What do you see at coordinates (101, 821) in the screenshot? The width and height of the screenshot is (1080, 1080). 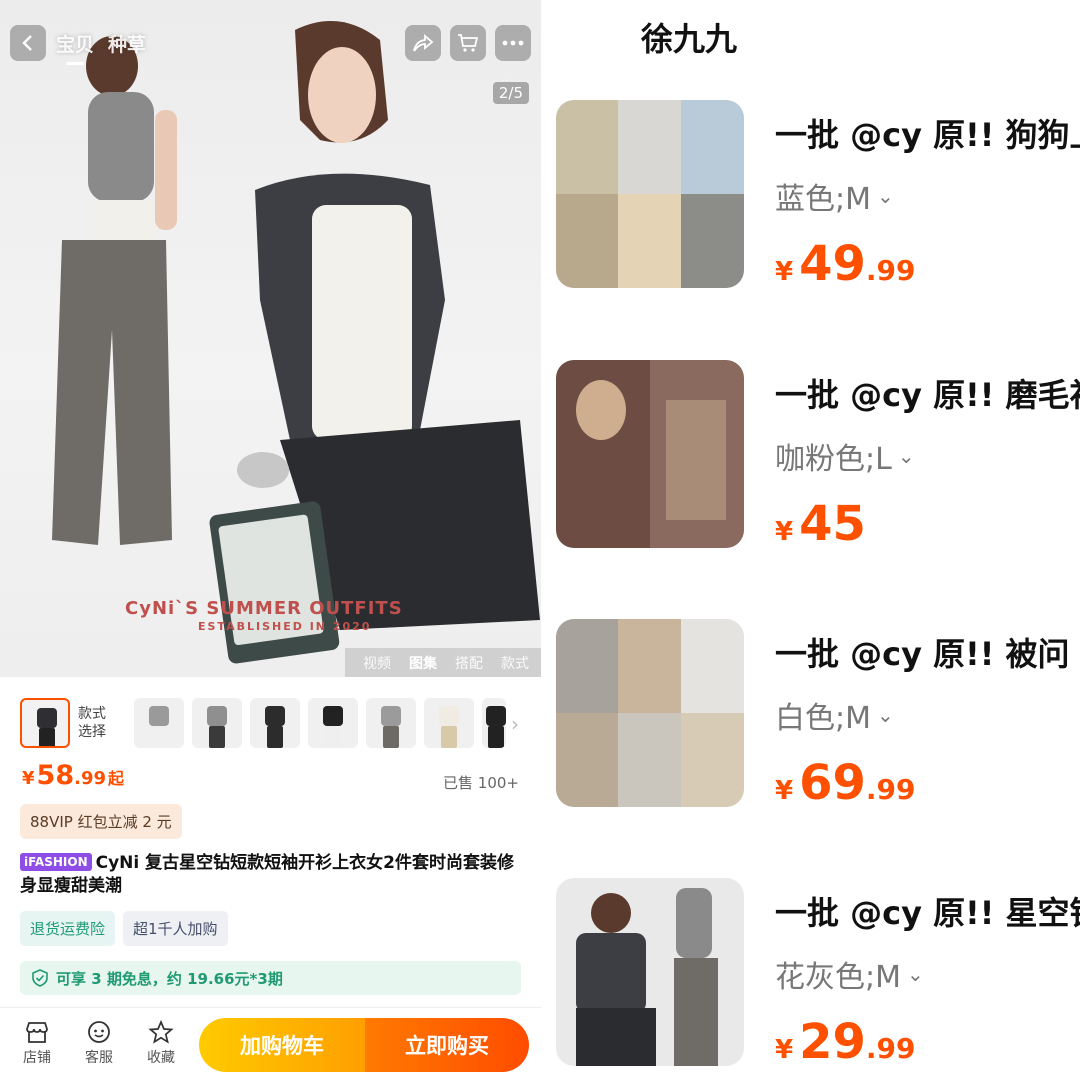 I see `vip-coupon-badge: 88VIP 红包立减 2 元` at bounding box center [101, 821].